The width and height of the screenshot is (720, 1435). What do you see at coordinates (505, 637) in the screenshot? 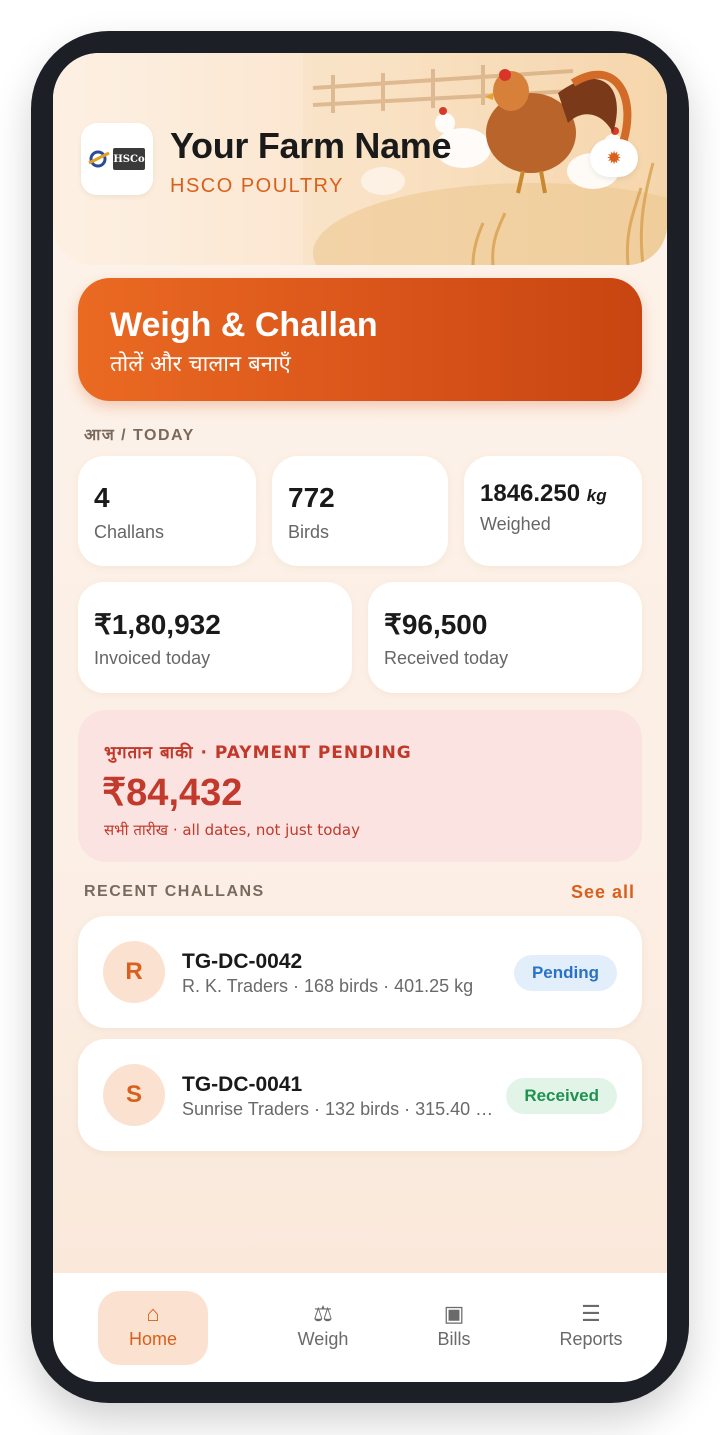
I see `received-card: ₹96,500 Received today` at bounding box center [505, 637].